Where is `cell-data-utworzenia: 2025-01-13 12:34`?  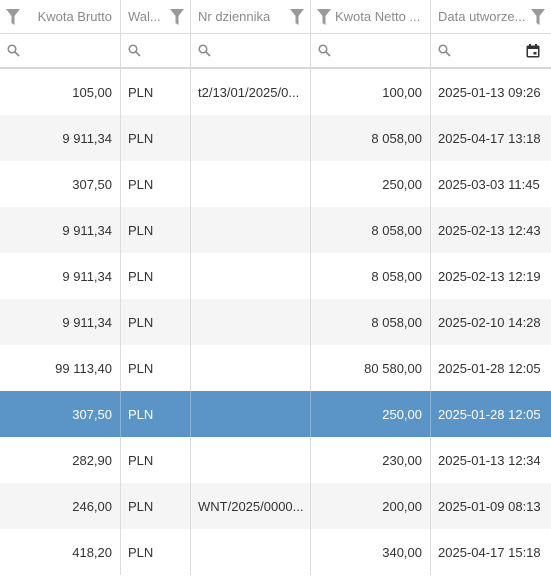
cell-data-utworzenia: 2025-01-13 12:34 is located at coordinates (491, 460).